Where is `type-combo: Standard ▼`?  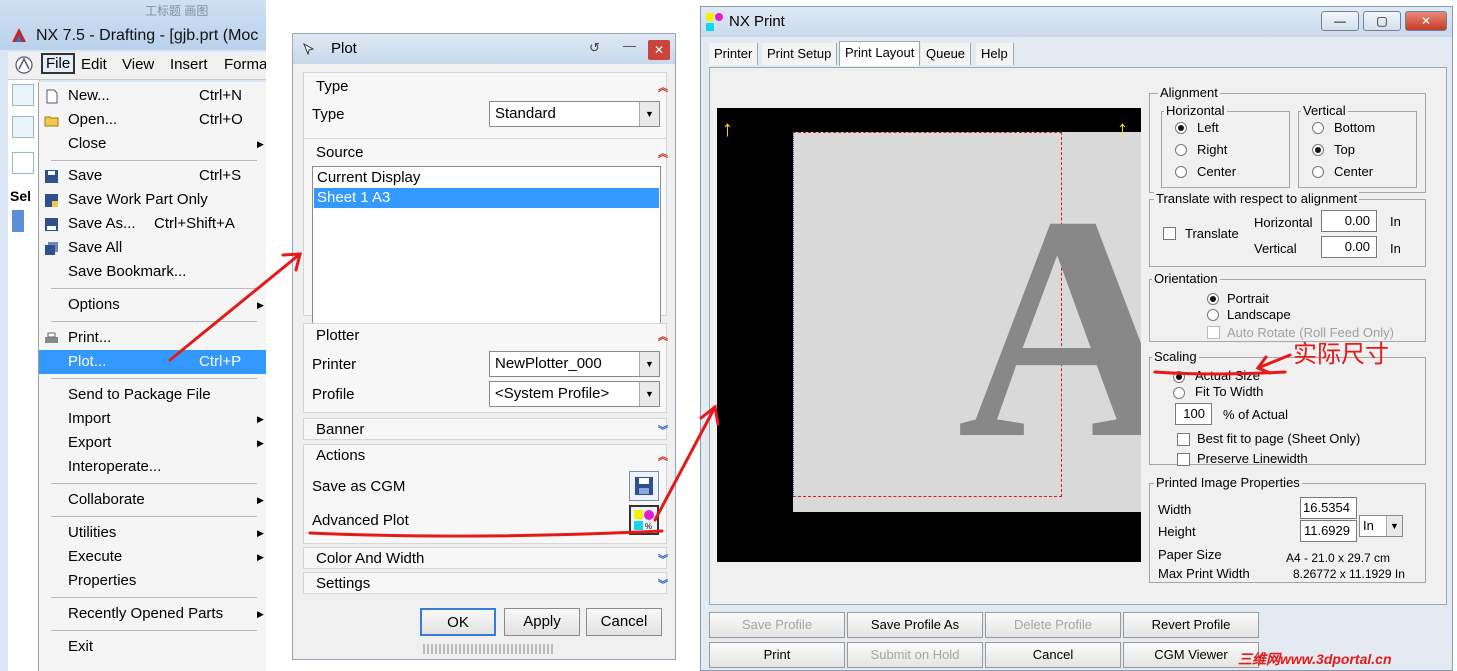
type-combo: Standard ▼ is located at coordinates (574, 114).